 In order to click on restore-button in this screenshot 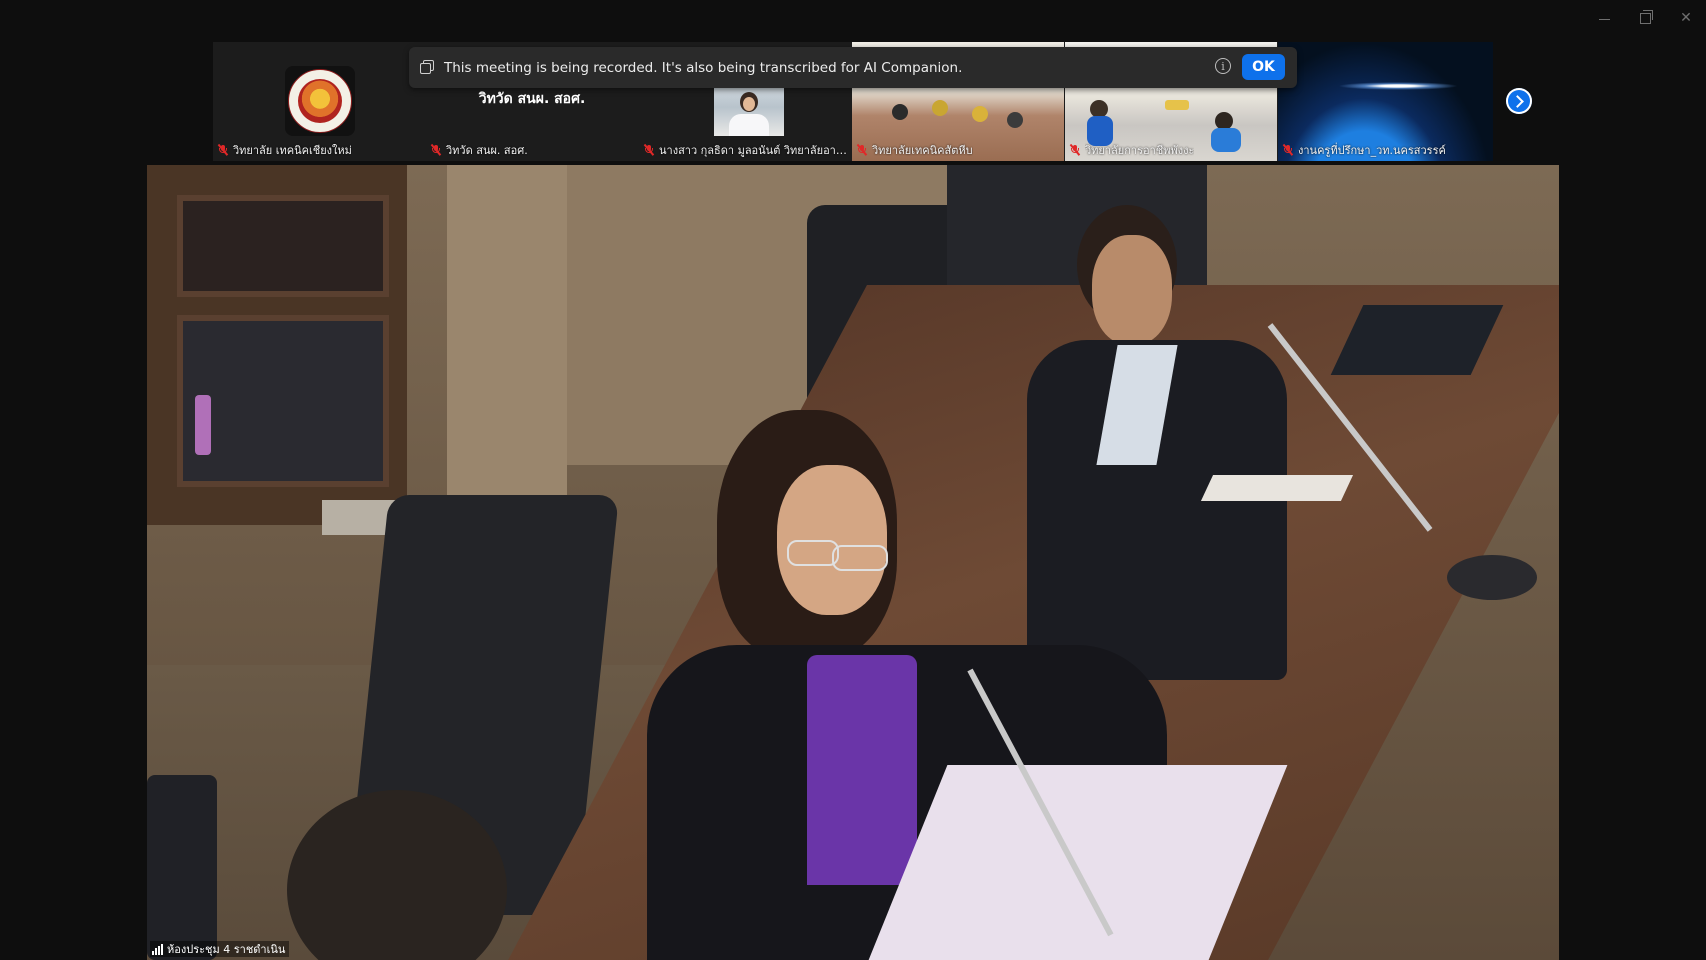, I will do `click(1645, 18)`.